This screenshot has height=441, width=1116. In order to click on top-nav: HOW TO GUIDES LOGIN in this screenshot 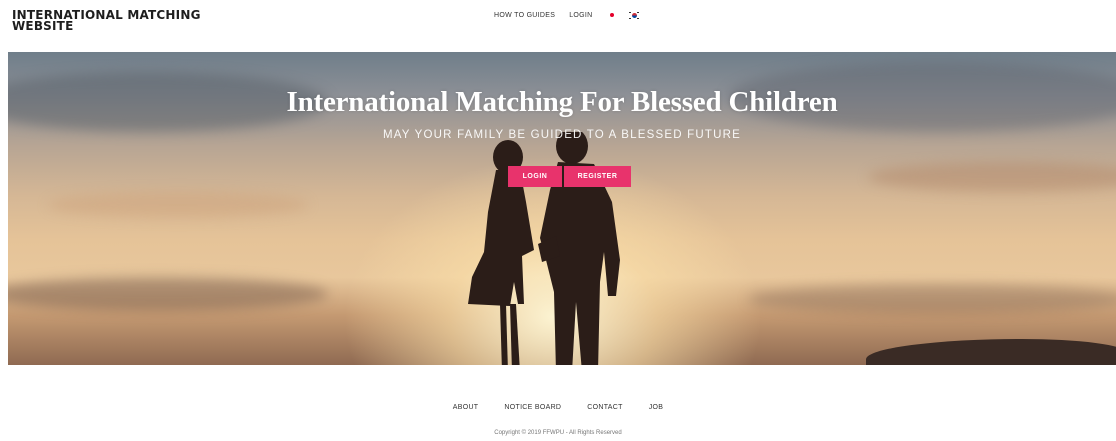, I will do `click(572, 15)`.